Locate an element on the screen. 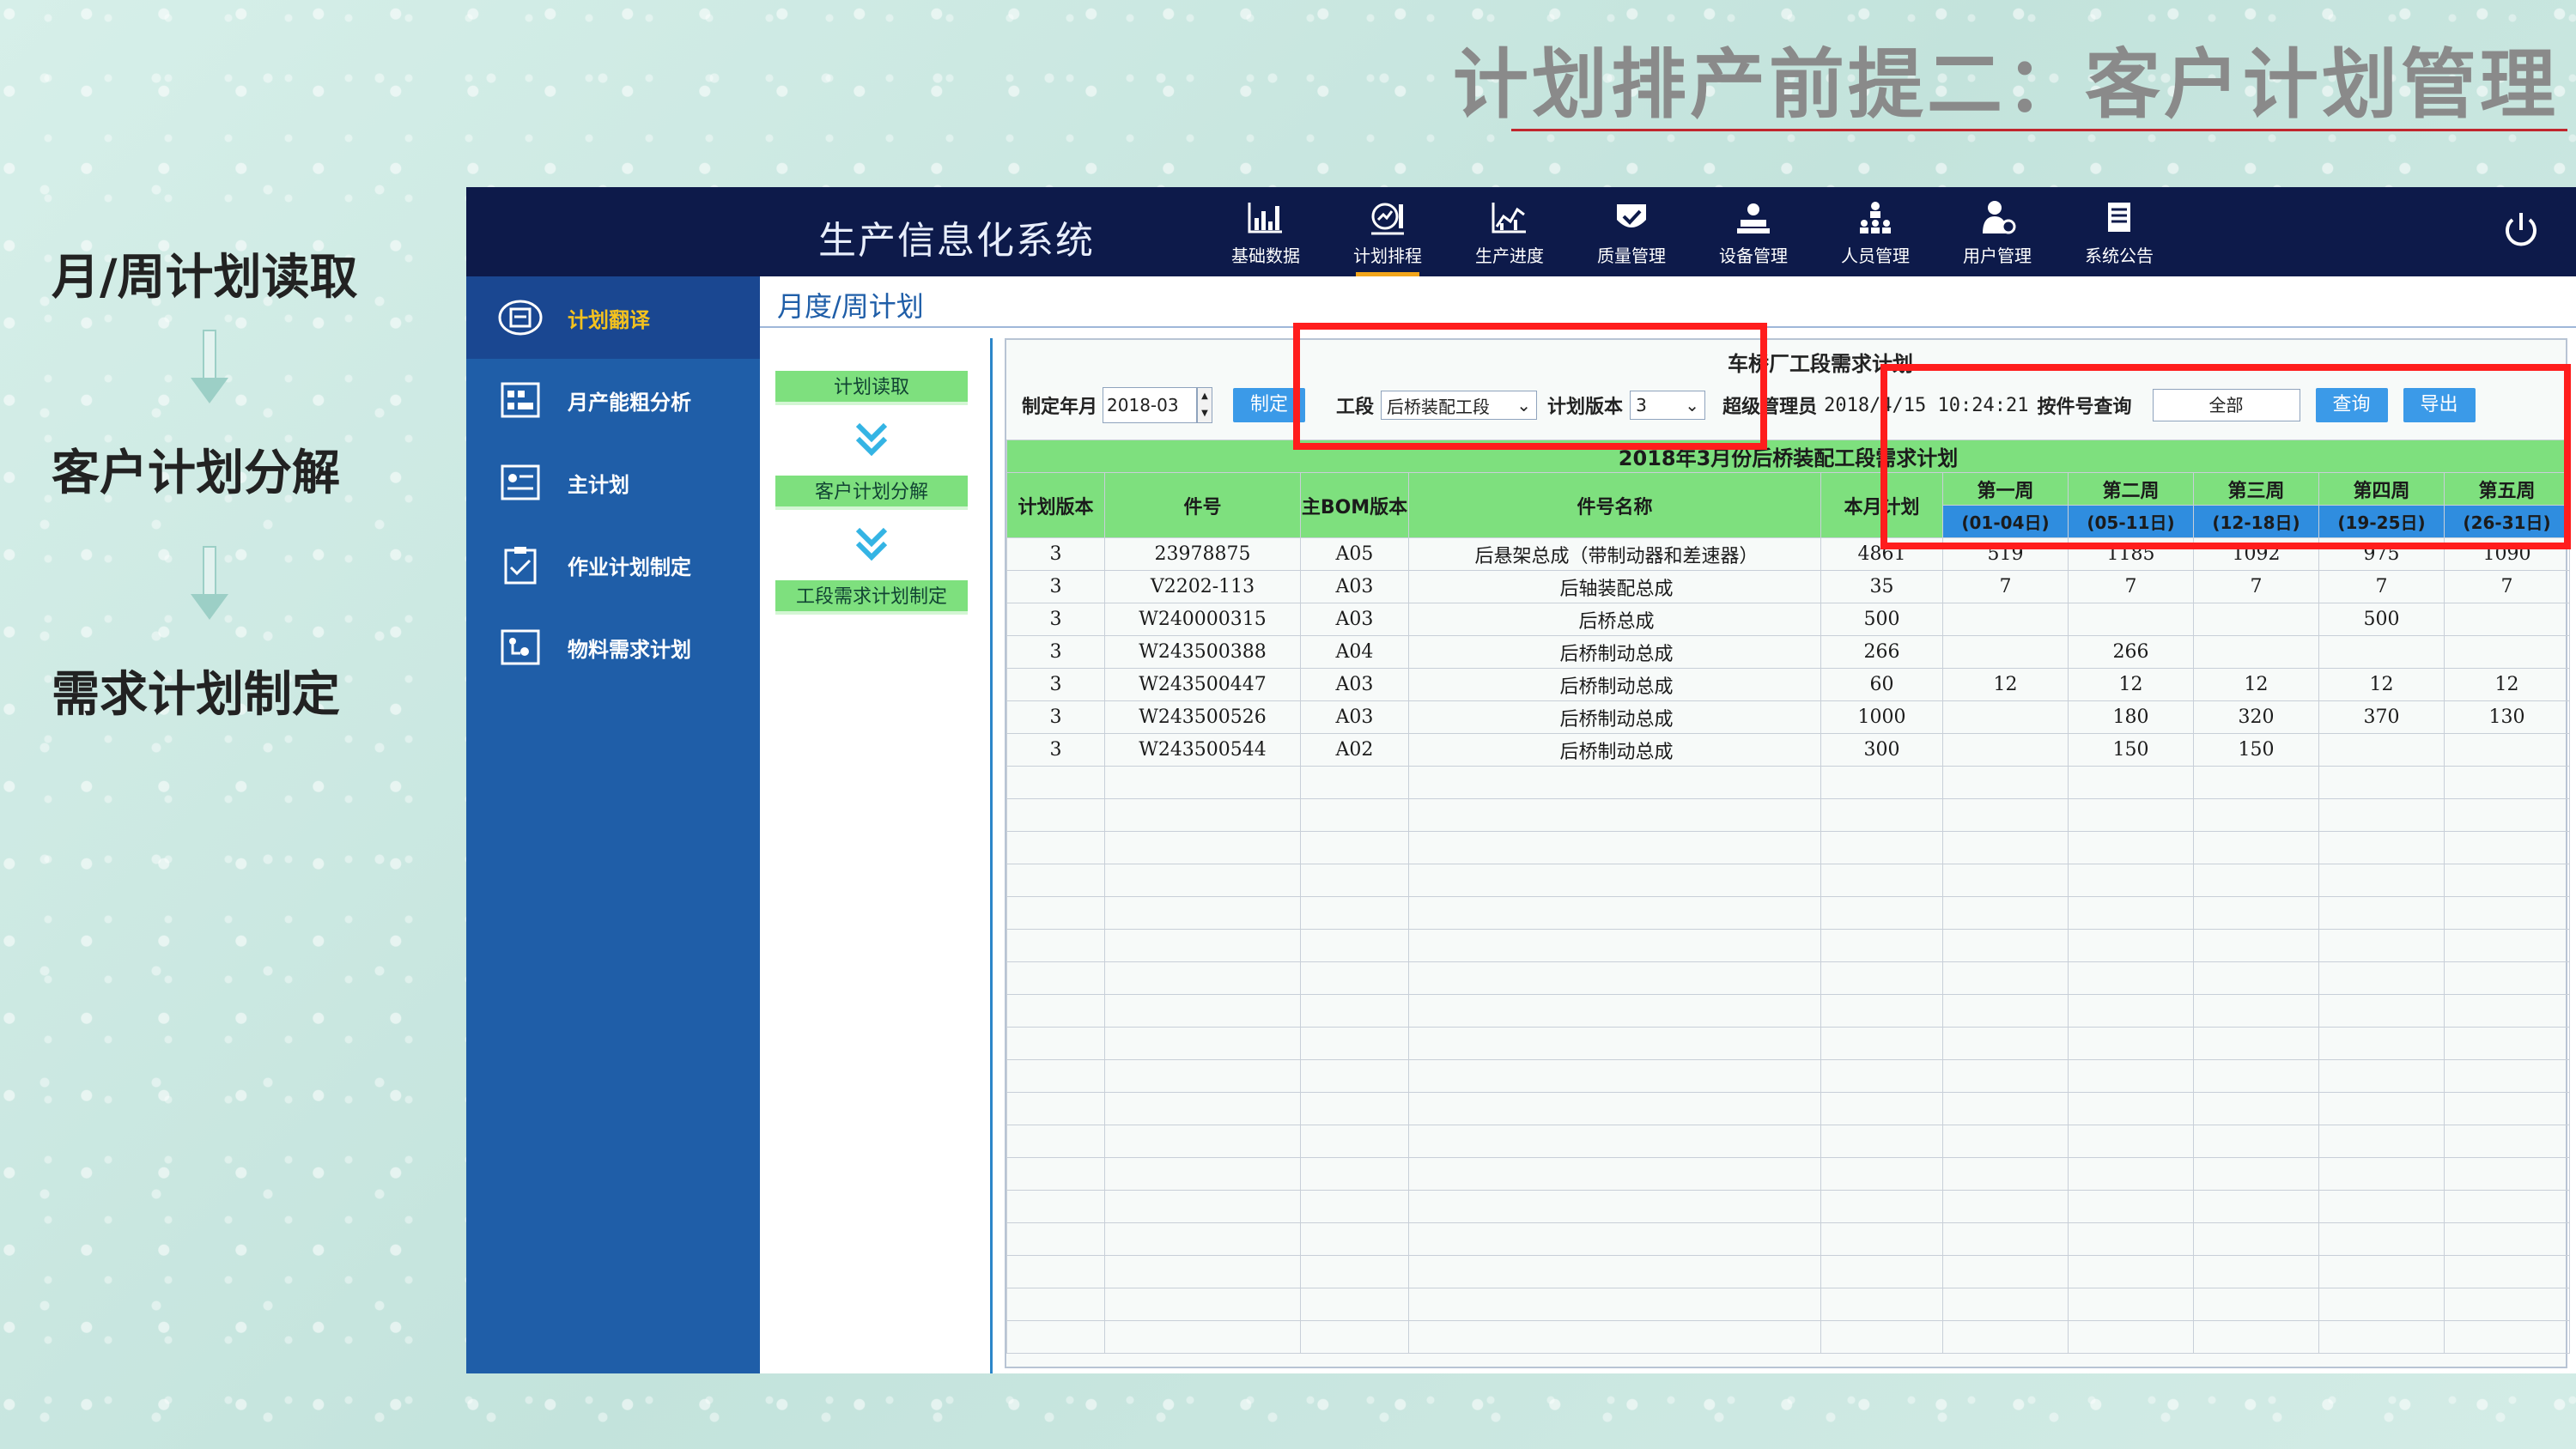  flow-step-demand-plan: 需求计划制定 is located at coordinates (196, 695).